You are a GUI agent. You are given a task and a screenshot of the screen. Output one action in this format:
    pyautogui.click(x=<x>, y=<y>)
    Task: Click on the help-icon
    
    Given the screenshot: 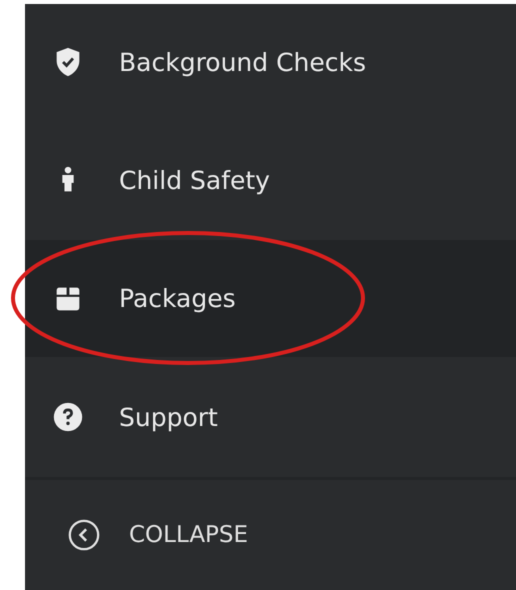 What is the action you would take?
    pyautogui.click(x=68, y=417)
    